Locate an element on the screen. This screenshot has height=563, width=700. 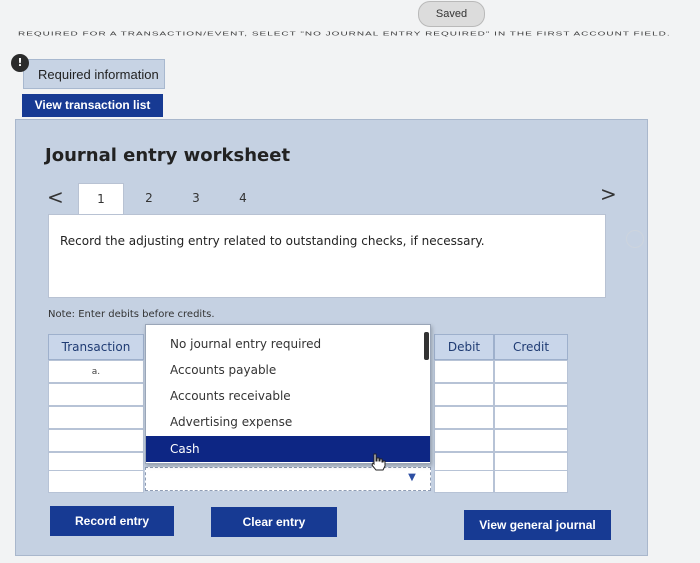
account-select-field is located at coordinates (288, 479).